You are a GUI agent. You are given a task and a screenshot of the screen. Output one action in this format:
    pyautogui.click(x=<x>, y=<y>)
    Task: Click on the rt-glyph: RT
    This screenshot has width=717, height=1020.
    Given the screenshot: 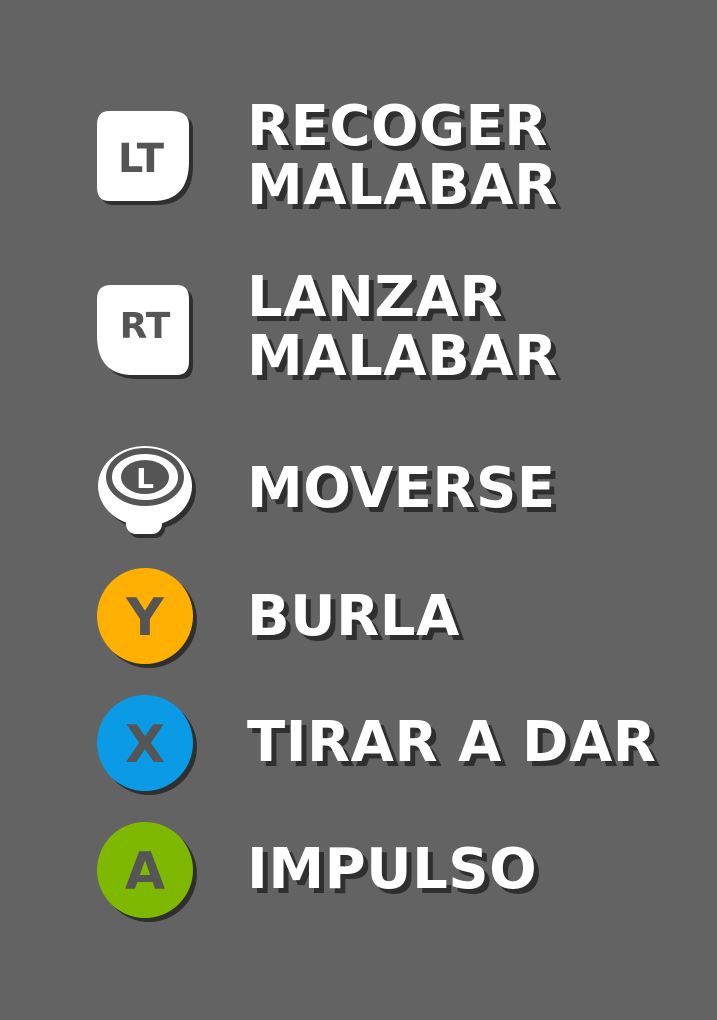 What is the action you would take?
    pyautogui.click(x=145, y=326)
    